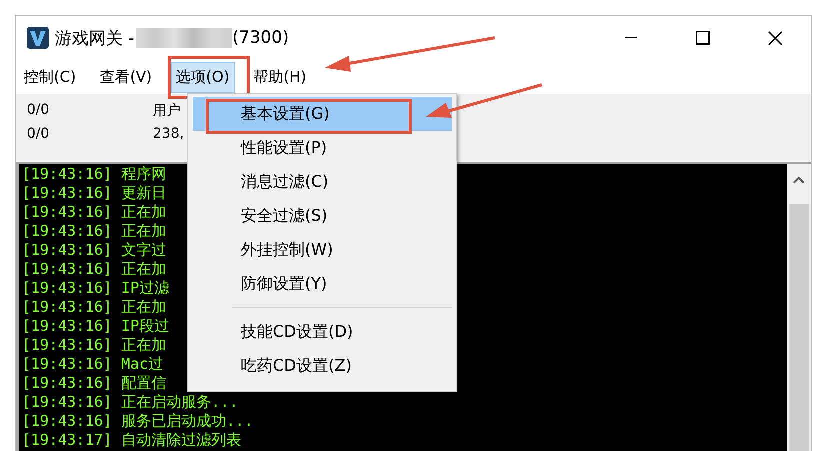 The image size is (828, 451). What do you see at coordinates (322, 182) in the screenshot?
I see `dropdown-item: 消息过滤(C)` at bounding box center [322, 182].